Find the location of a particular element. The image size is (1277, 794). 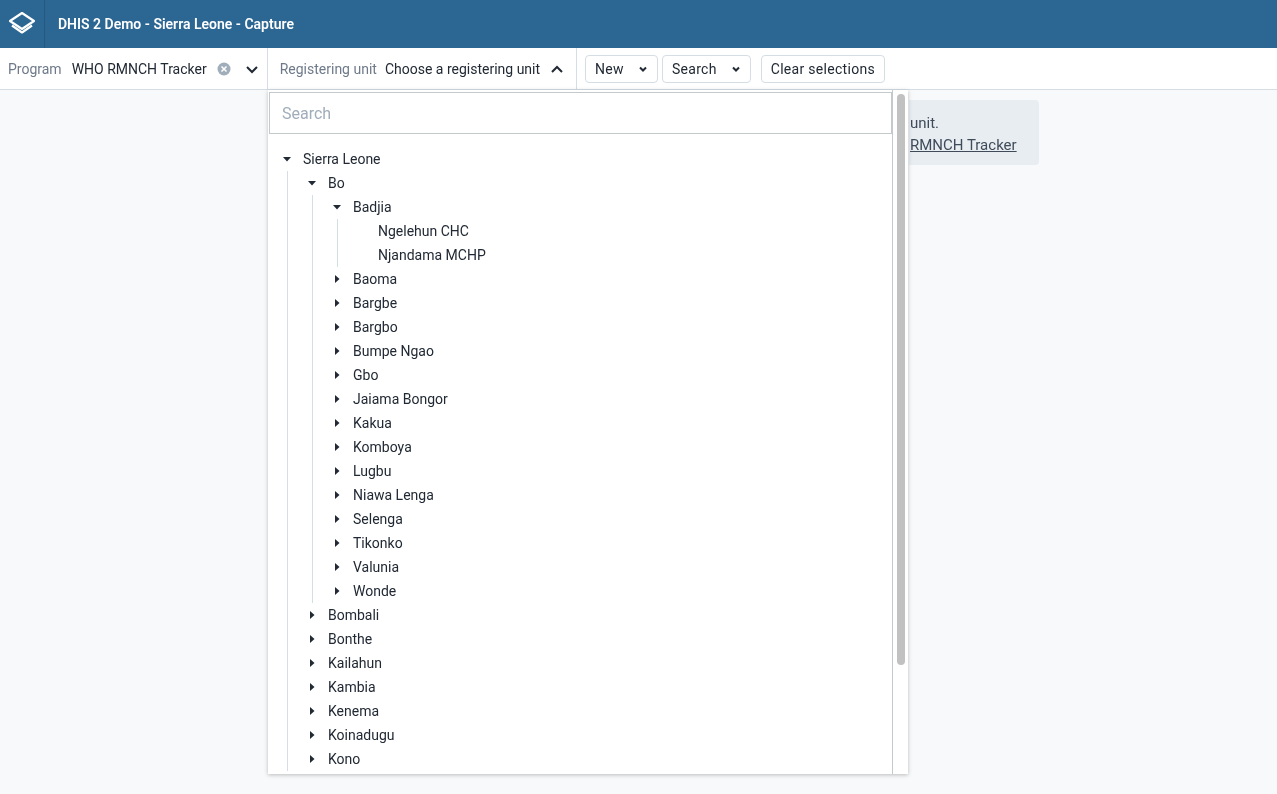

tree-item: Bonthe is located at coordinates (350, 639).